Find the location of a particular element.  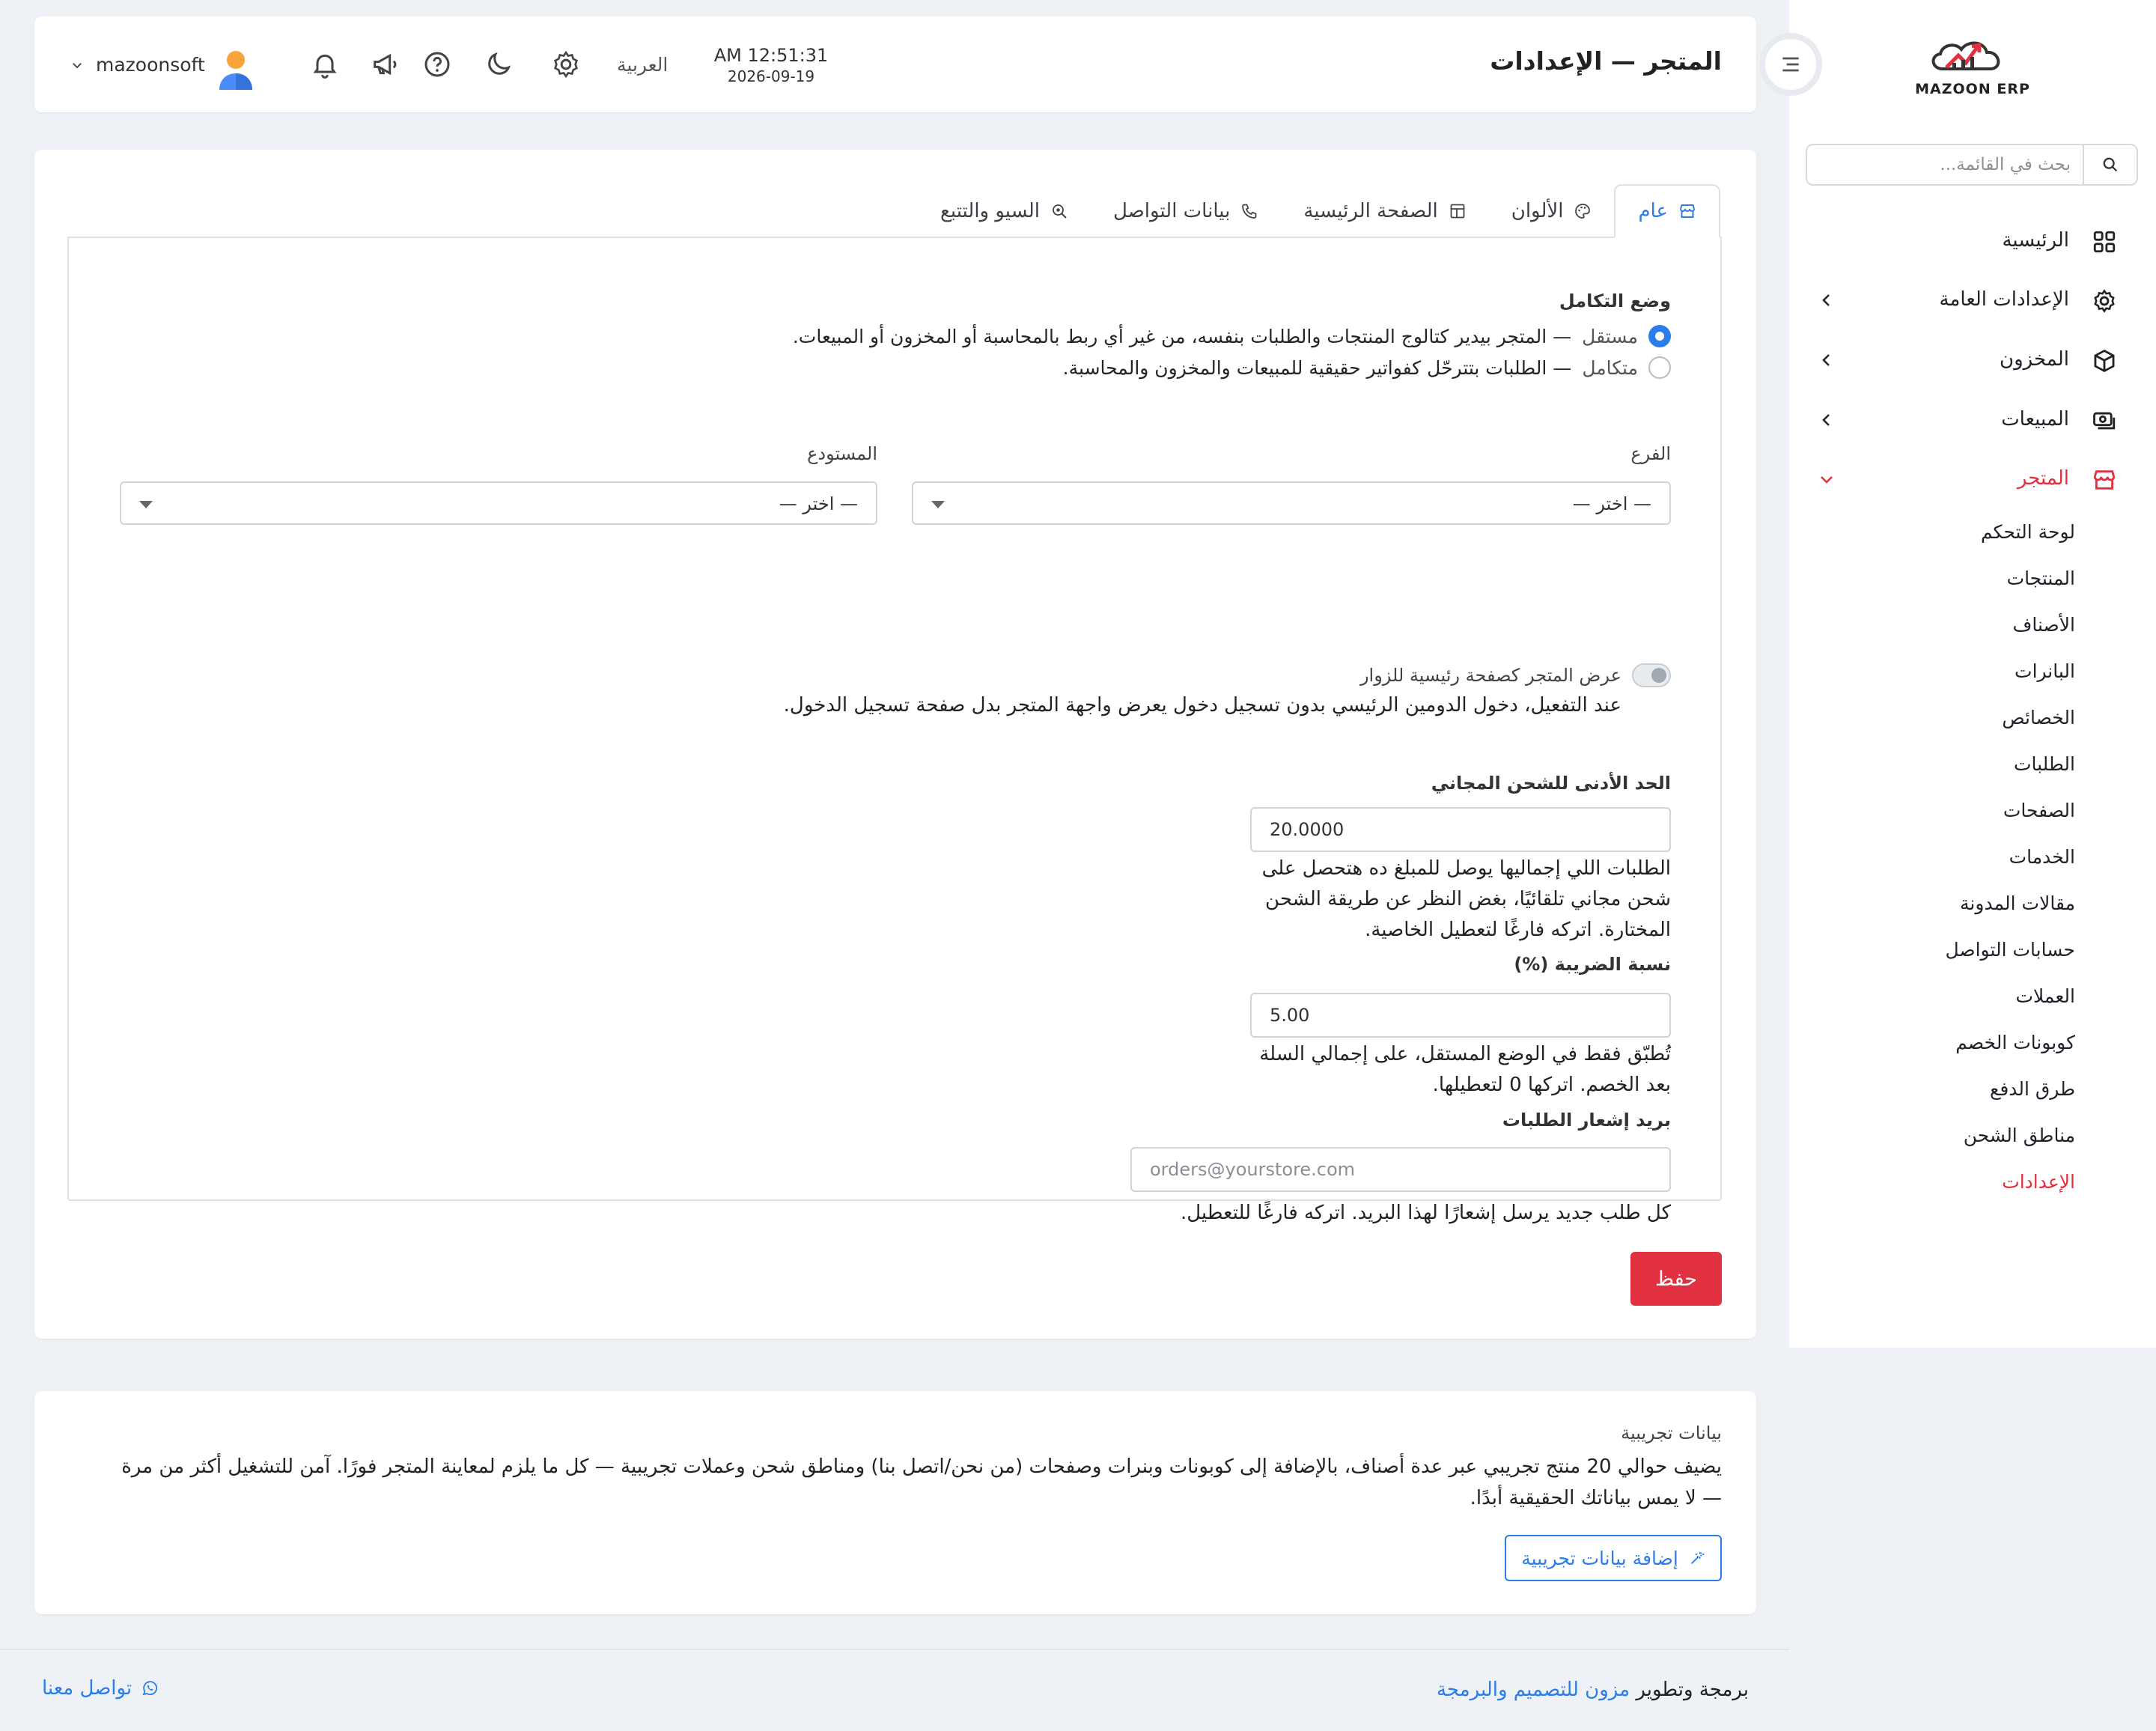

sidebar-subitem-orders: الطلبات is located at coordinates (2044, 764).